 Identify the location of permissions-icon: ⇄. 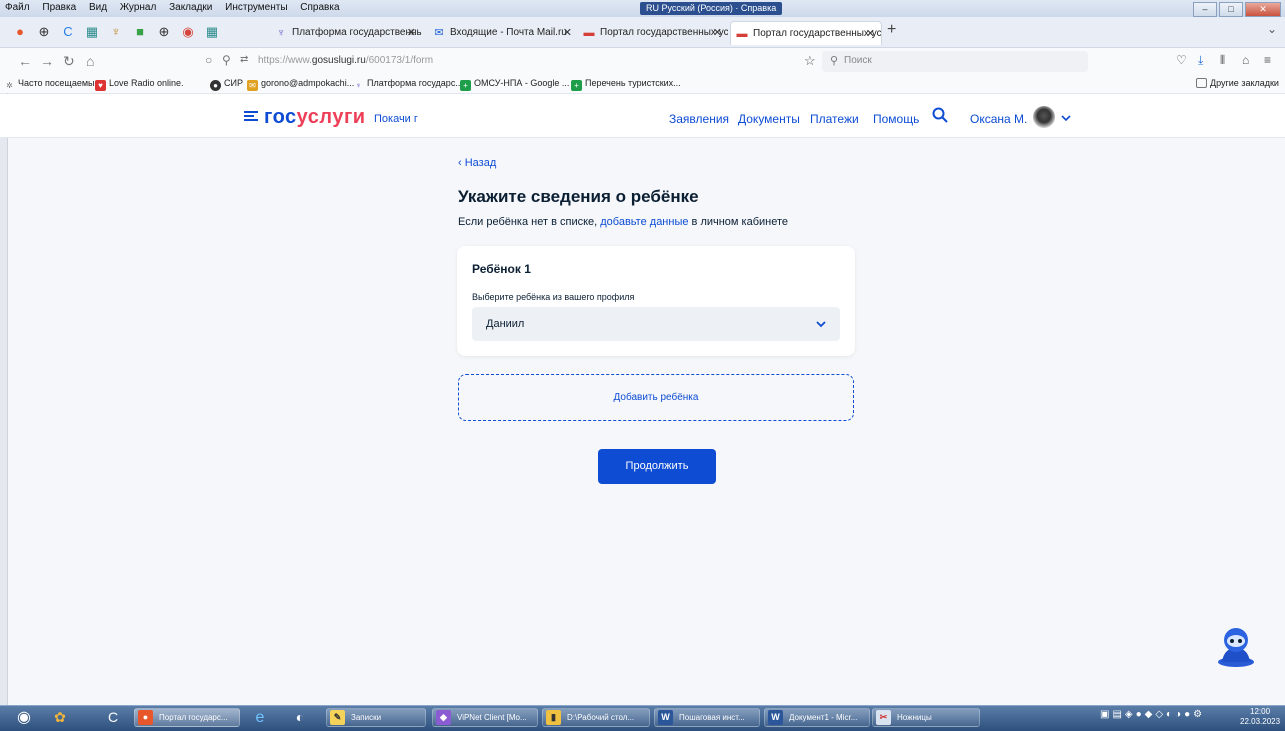
(244, 59).